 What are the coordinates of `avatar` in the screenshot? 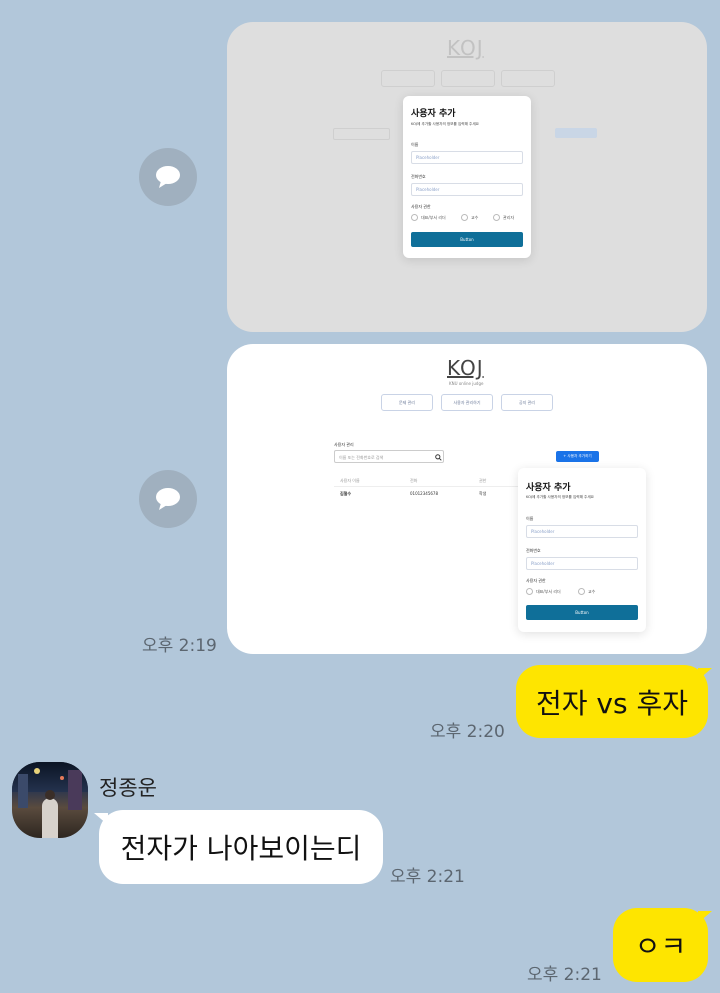 It's located at (50, 800).